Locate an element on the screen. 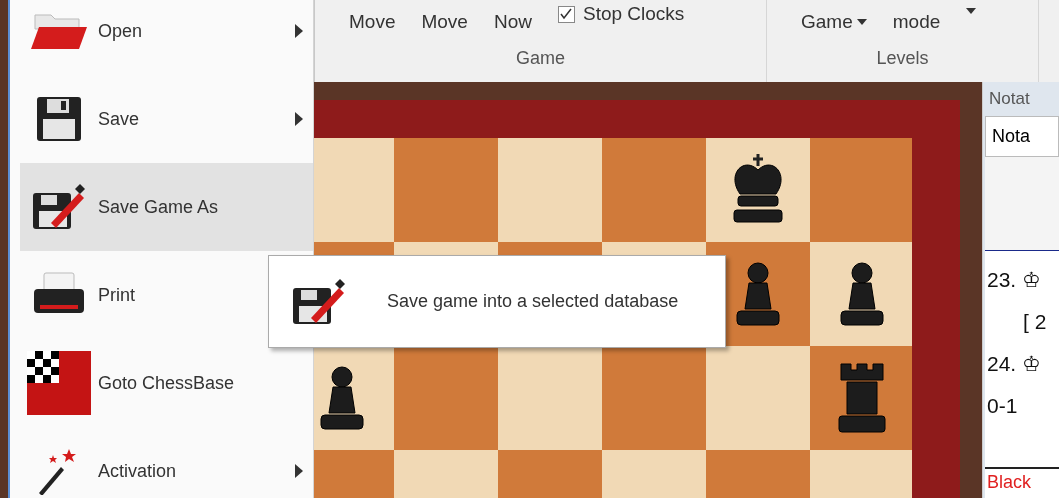 The image size is (1059, 498). panel-title: Notat is located at coordinates (1009, 99).